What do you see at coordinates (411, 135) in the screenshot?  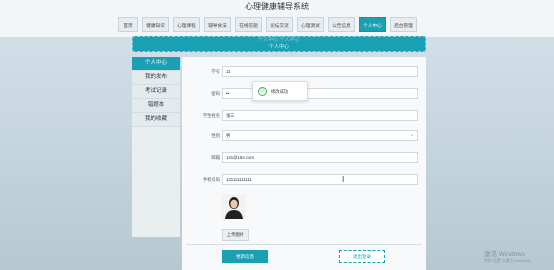 I see `chevron-down-icon: ⌄` at bounding box center [411, 135].